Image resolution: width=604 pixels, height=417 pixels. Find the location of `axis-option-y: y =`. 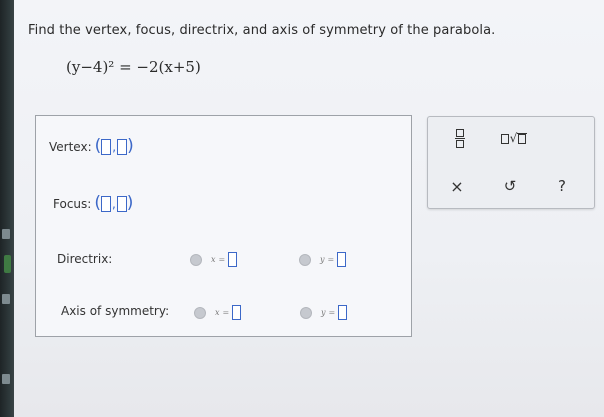

axis-option-y: y = is located at coordinates (324, 312).